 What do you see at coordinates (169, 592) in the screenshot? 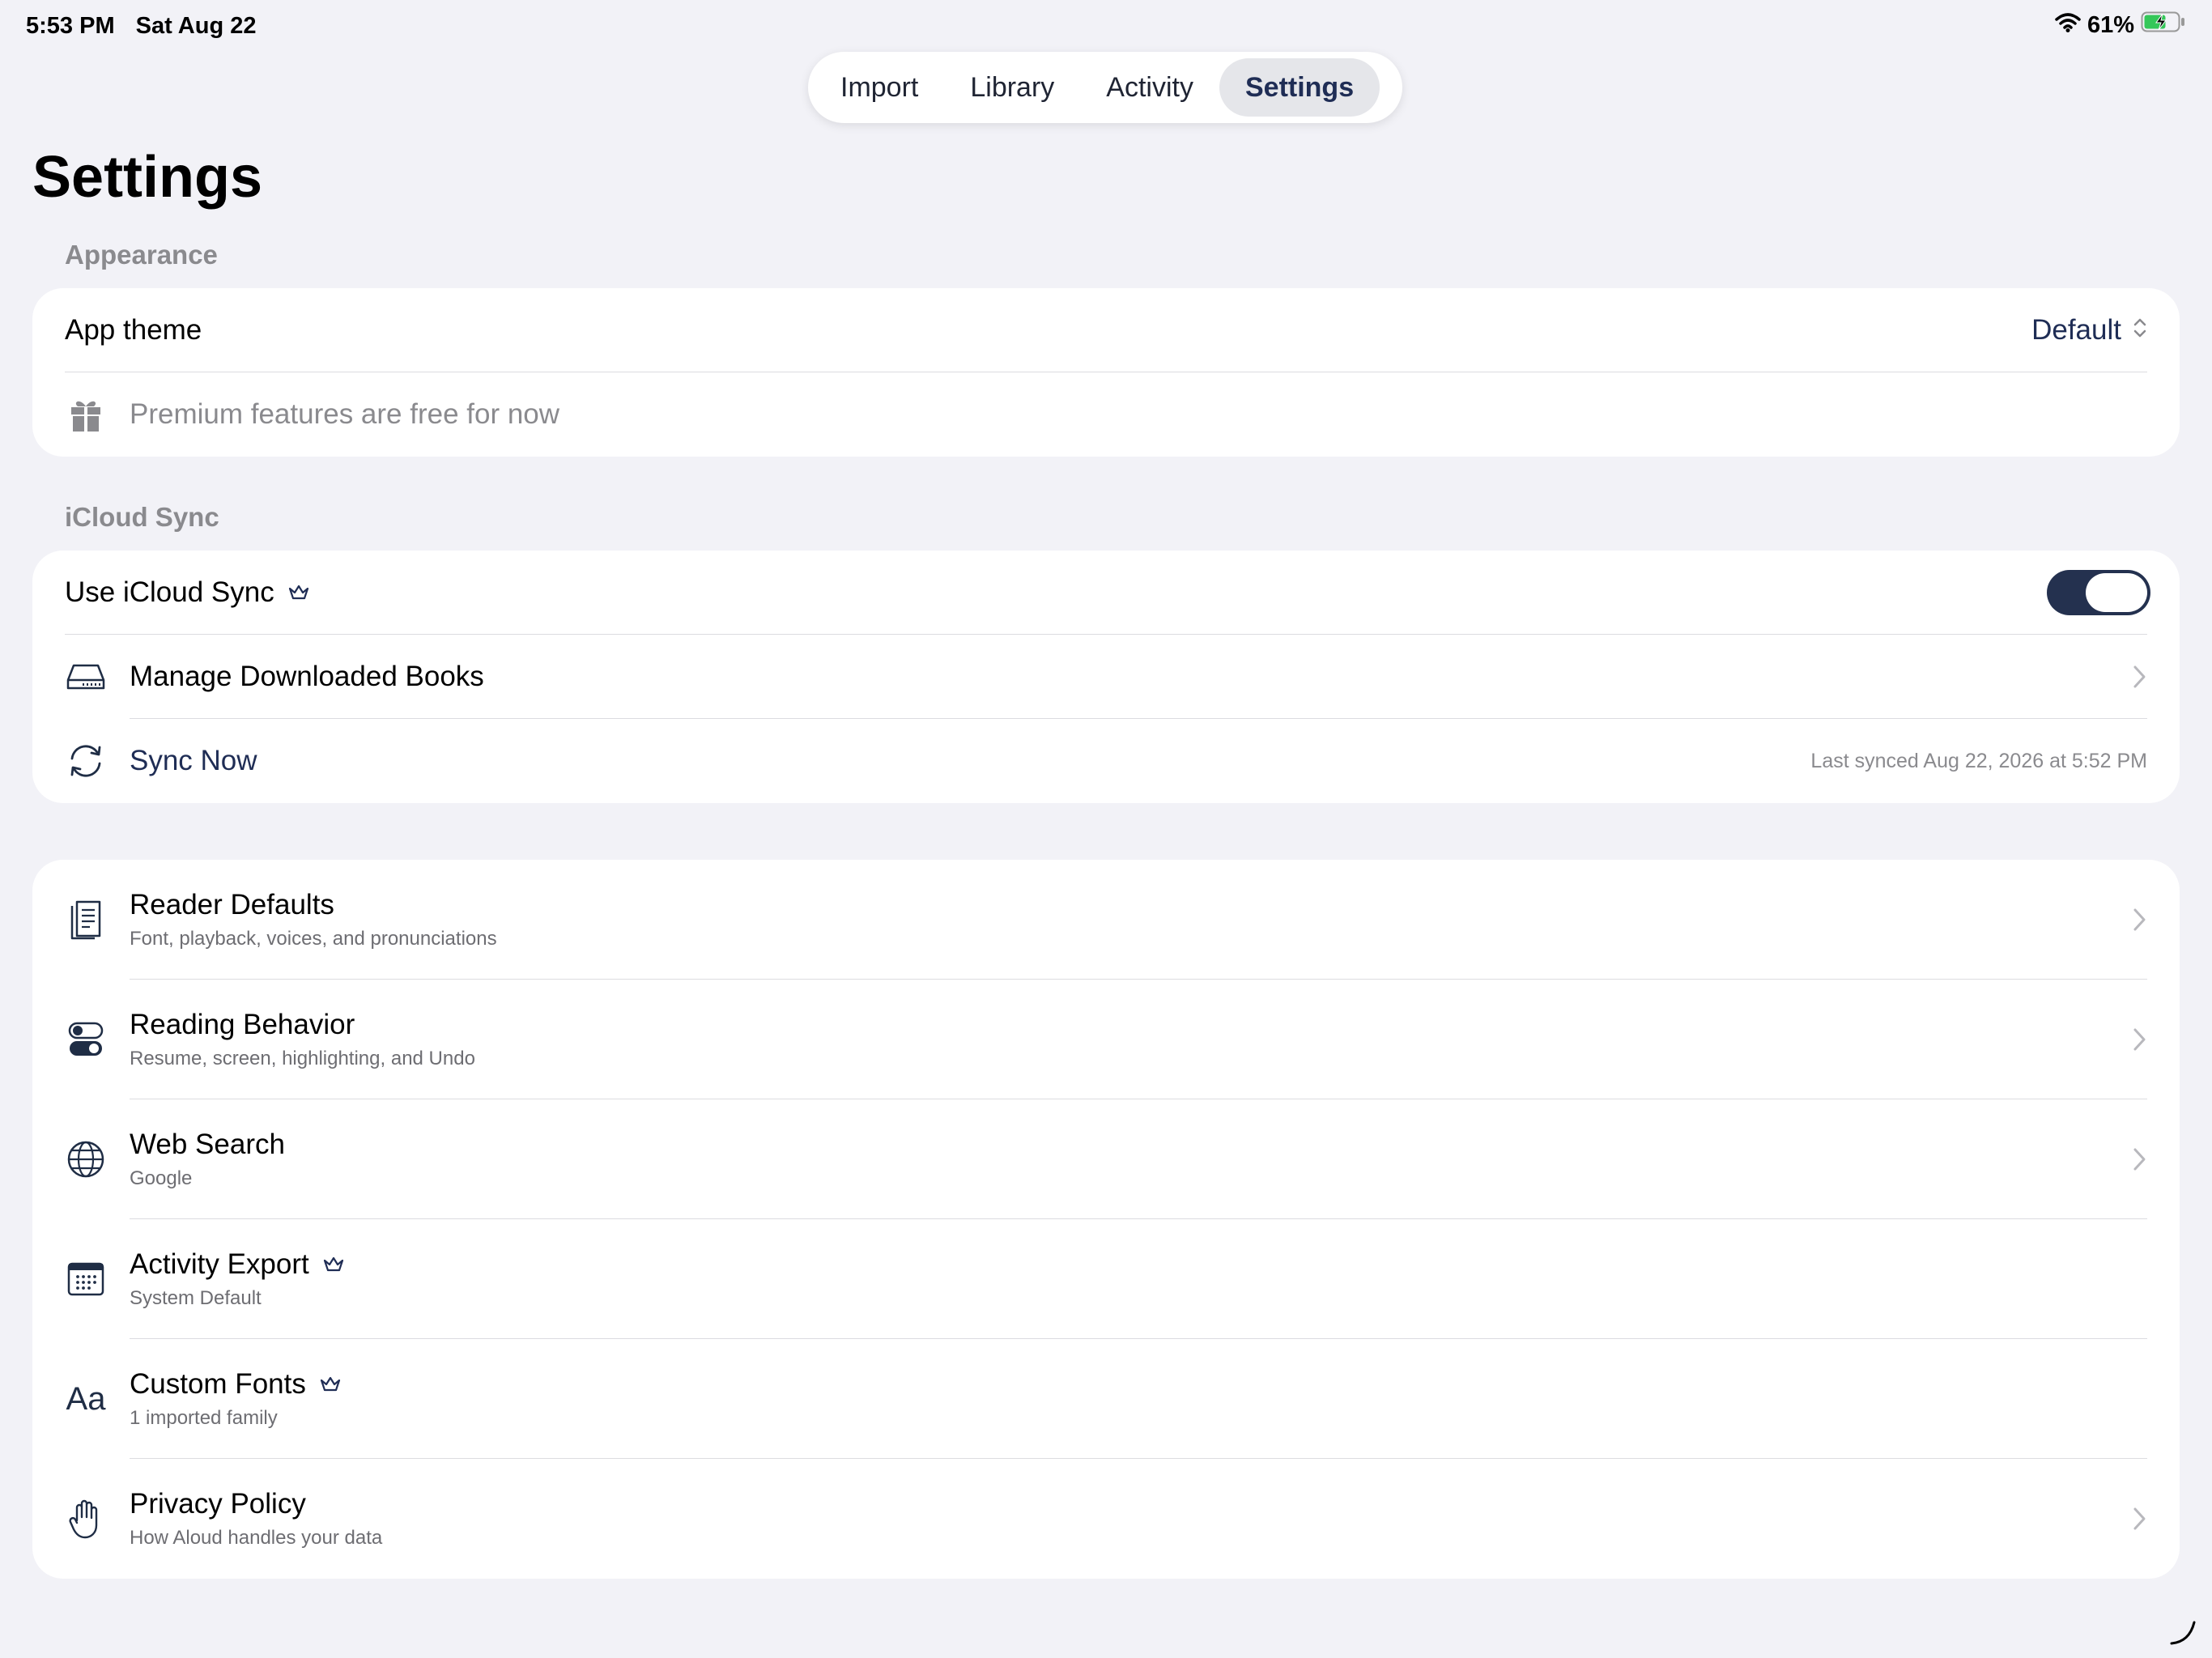
I see `use-icloud-sync-label: Use iCloud Sync` at bounding box center [169, 592].